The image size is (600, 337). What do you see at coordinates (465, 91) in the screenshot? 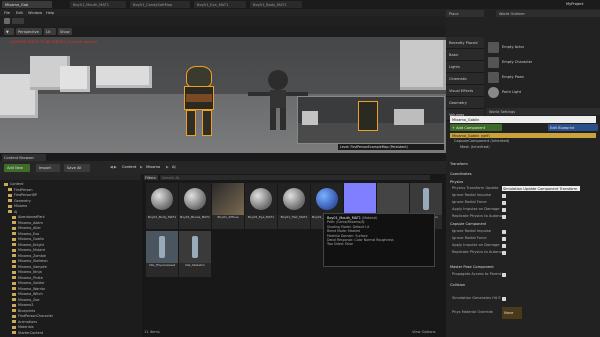
I see `place-category-visual-effects: Visual Effects` at bounding box center [465, 91].